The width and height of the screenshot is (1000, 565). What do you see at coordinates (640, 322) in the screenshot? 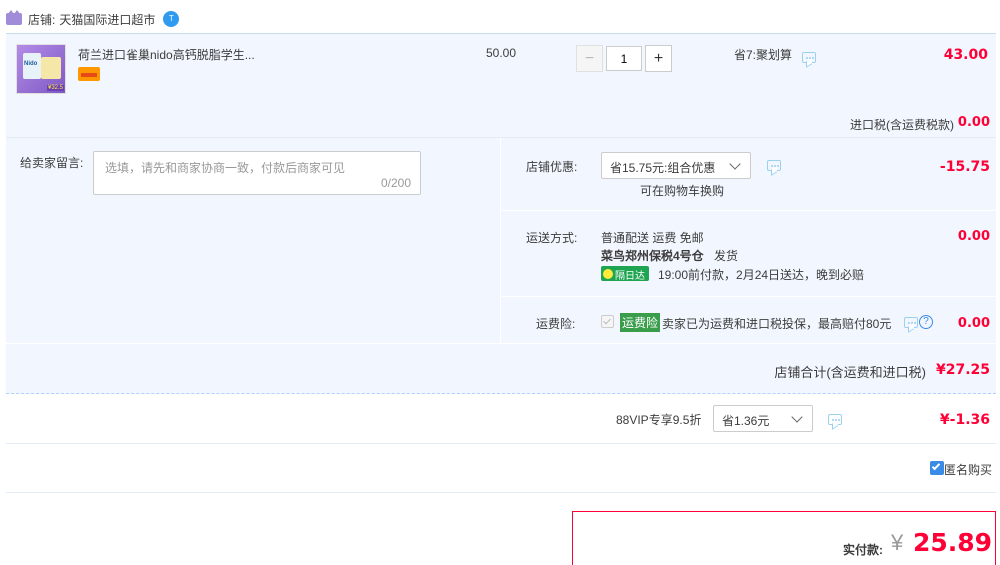
I see `insurance-tag: 运费险` at bounding box center [640, 322].